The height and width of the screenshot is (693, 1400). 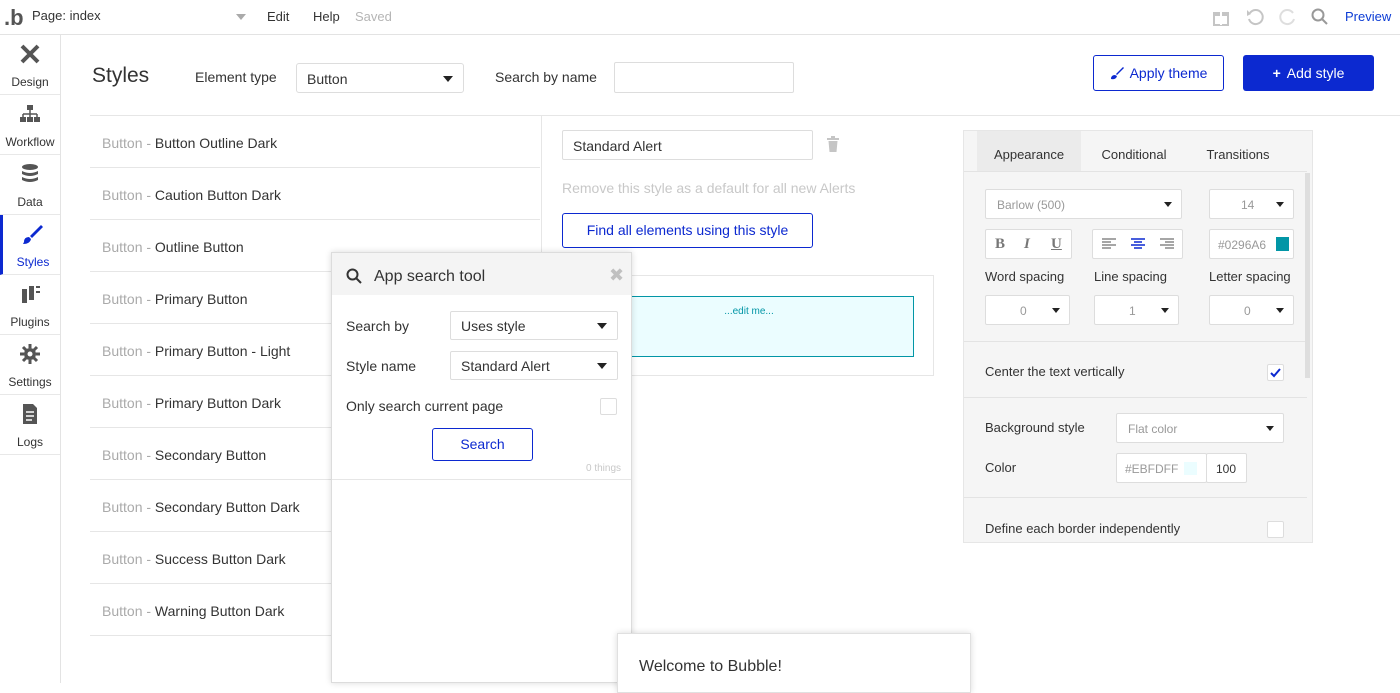 I want to click on background-color-swatch, so click(x=1190, y=468).